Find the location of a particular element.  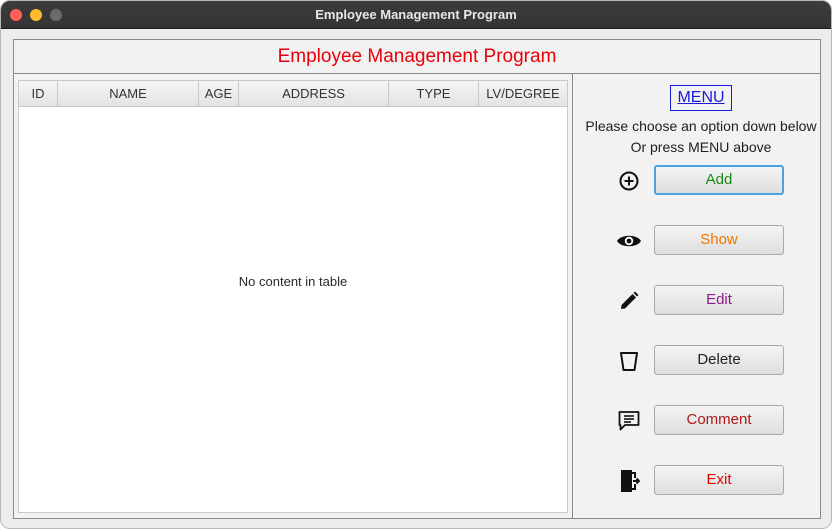

comment-button: Comment is located at coordinates (719, 420).